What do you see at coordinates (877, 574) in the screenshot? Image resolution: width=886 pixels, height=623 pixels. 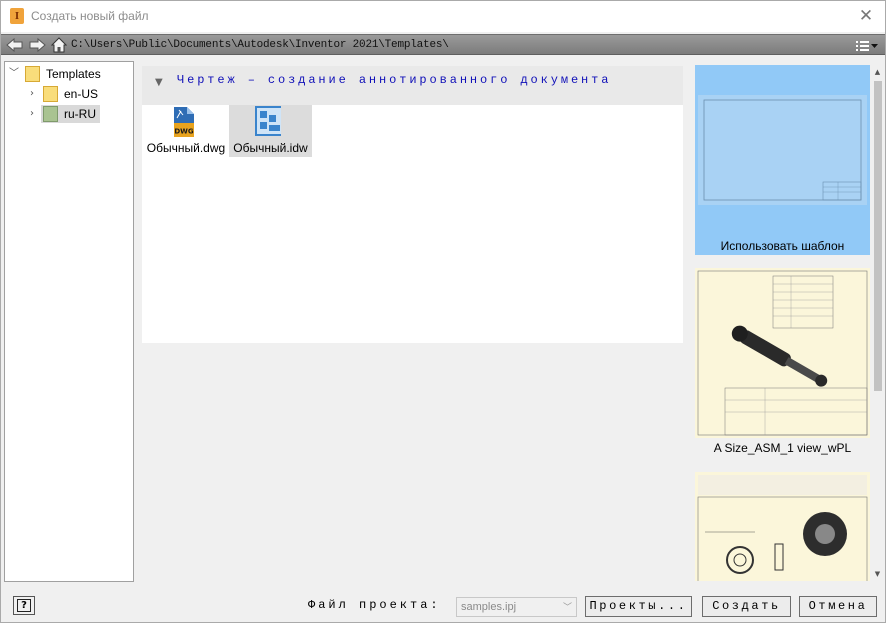 I see `scroll-down-icon: ▼` at bounding box center [877, 574].